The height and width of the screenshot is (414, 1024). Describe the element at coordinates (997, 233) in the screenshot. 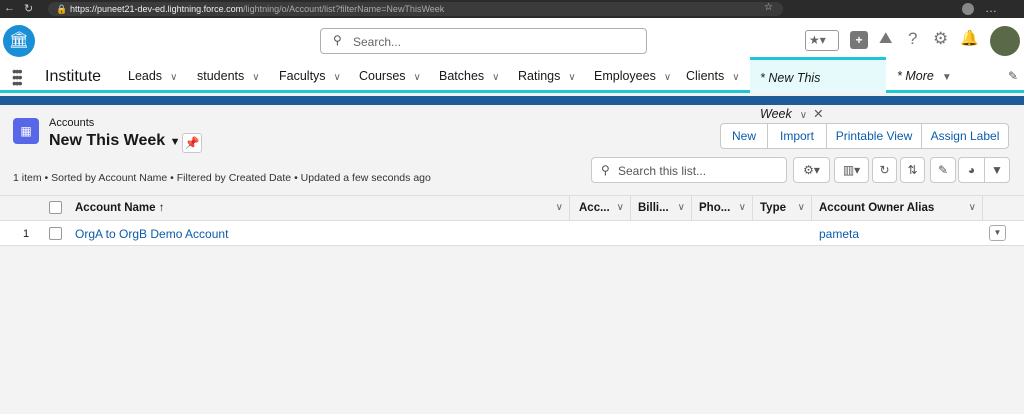

I see `row-actions-icon: ▼` at that location.